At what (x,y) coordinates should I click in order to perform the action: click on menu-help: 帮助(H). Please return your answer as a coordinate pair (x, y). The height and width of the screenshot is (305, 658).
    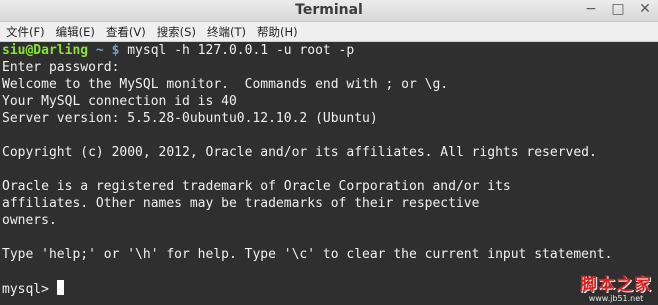
    Looking at the image, I should click on (277, 32).